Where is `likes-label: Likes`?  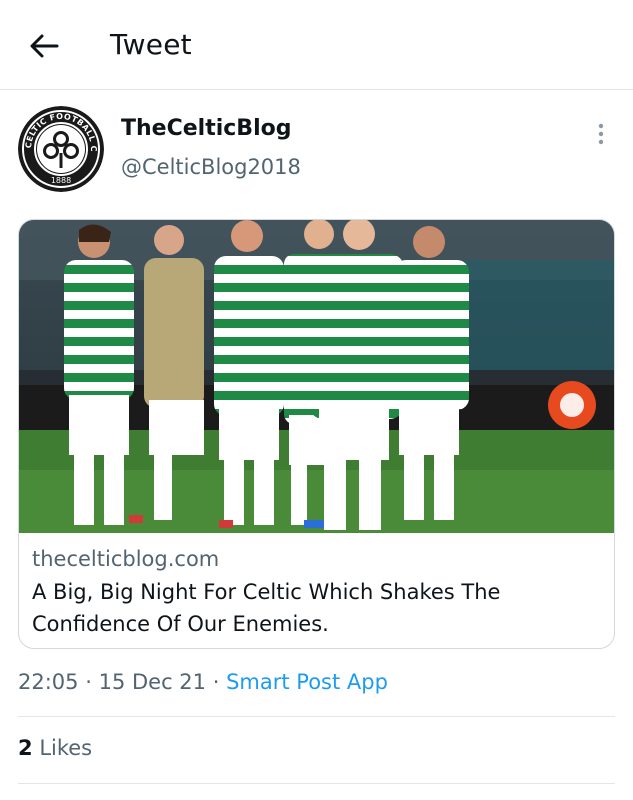
likes-label: Likes is located at coordinates (66, 748).